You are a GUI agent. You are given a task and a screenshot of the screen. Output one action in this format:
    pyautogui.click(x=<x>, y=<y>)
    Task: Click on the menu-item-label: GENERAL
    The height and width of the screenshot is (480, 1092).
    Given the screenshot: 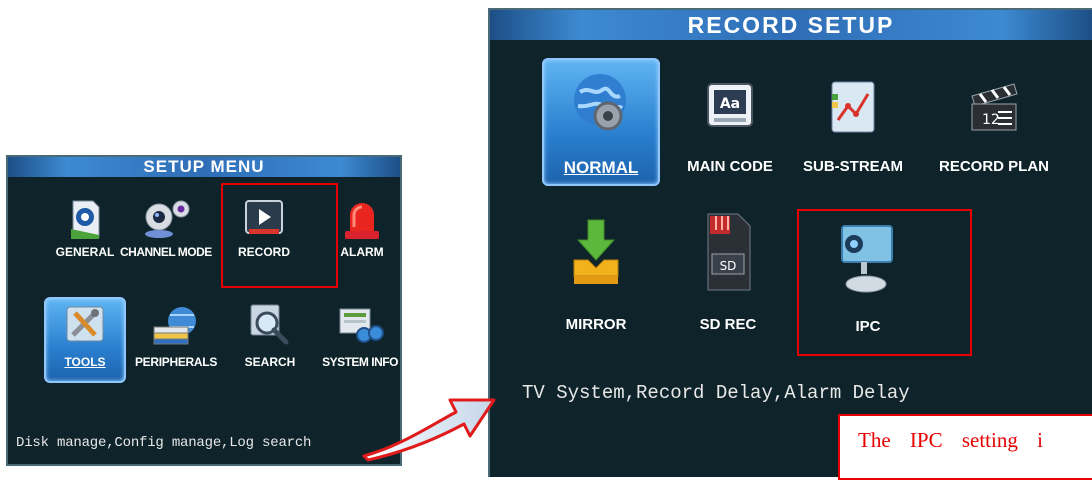 What is the action you would take?
    pyautogui.click(x=85, y=252)
    